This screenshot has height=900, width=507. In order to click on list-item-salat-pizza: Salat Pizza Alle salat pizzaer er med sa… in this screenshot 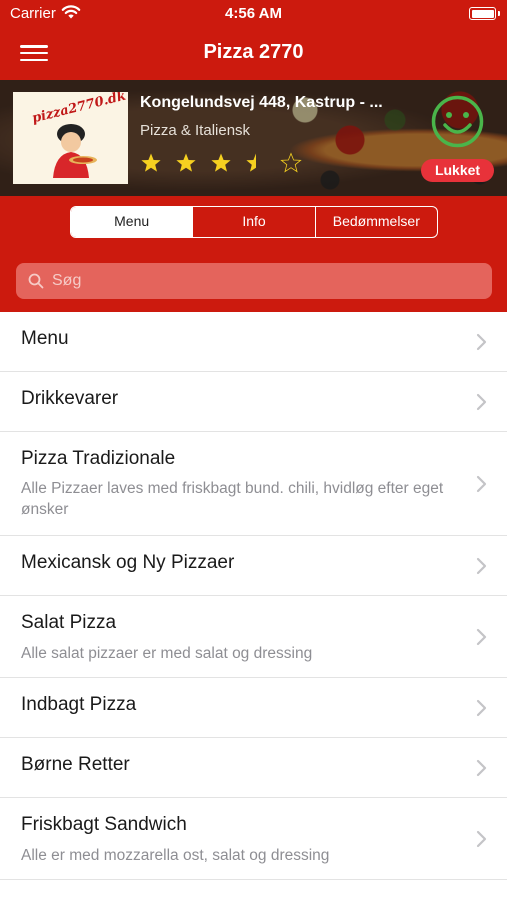, I will do `click(253, 637)`.